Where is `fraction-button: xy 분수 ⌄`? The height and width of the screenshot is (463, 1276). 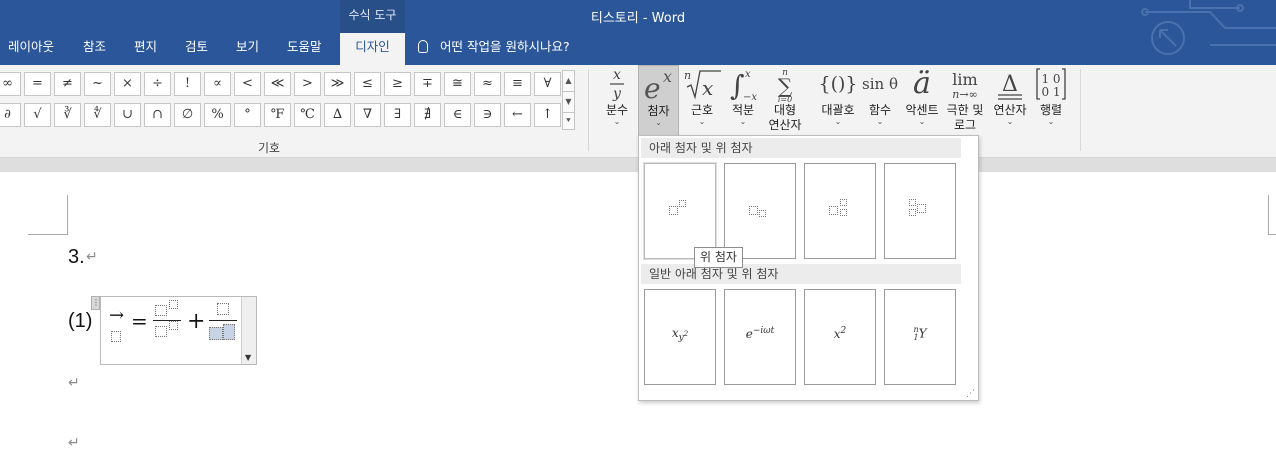
fraction-button: xy 분수 ⌄ is located at coordinates (617, 101).